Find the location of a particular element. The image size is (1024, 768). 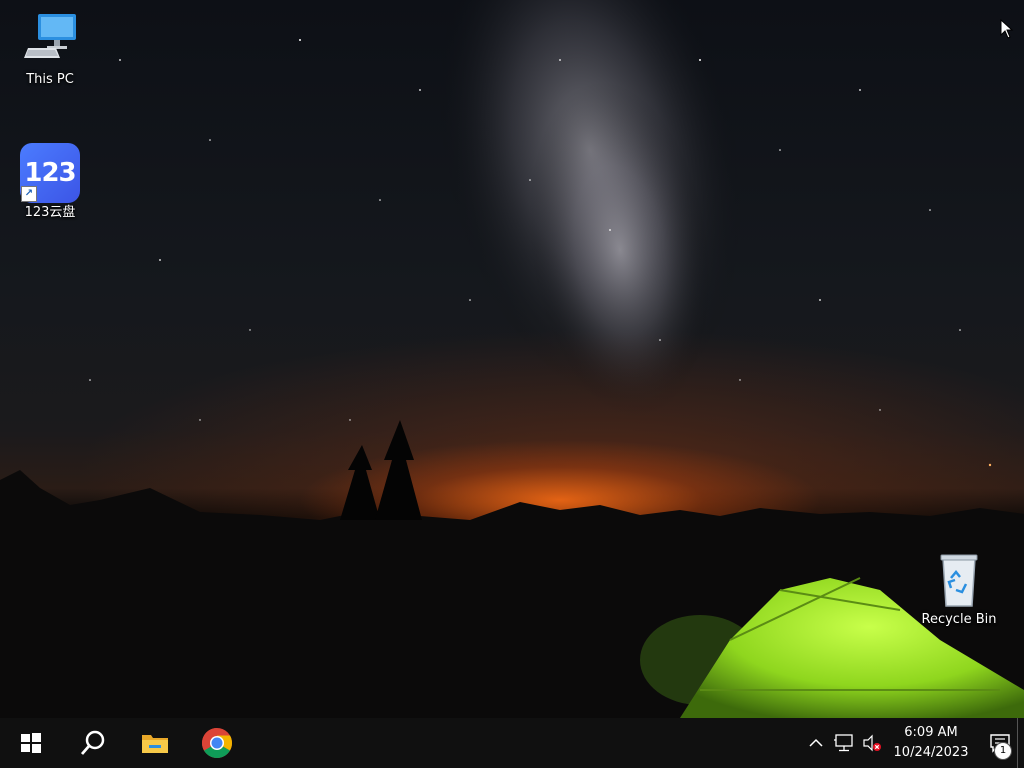

this-pc-icon is located at coordinates (50, 40).